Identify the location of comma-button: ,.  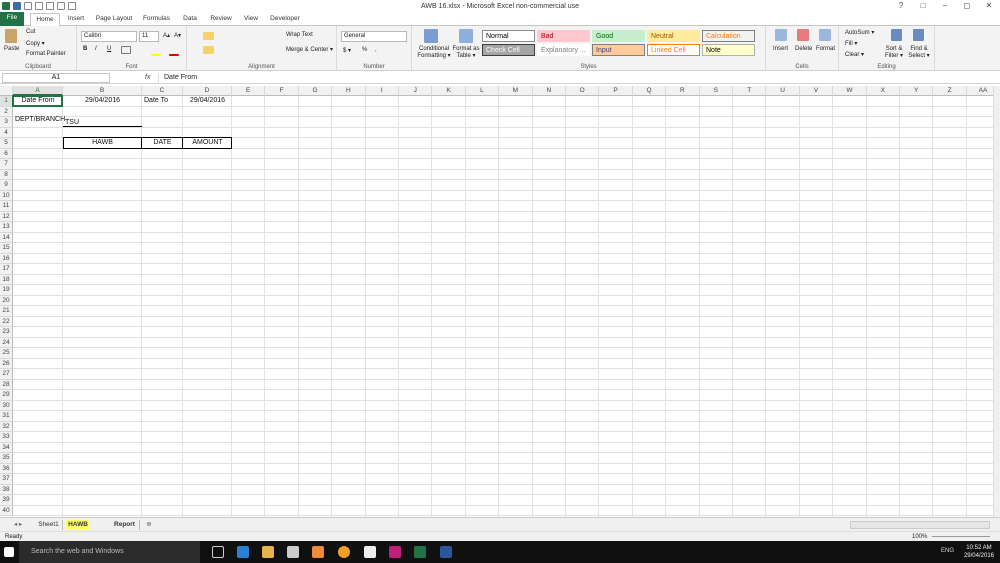
(376, 50).